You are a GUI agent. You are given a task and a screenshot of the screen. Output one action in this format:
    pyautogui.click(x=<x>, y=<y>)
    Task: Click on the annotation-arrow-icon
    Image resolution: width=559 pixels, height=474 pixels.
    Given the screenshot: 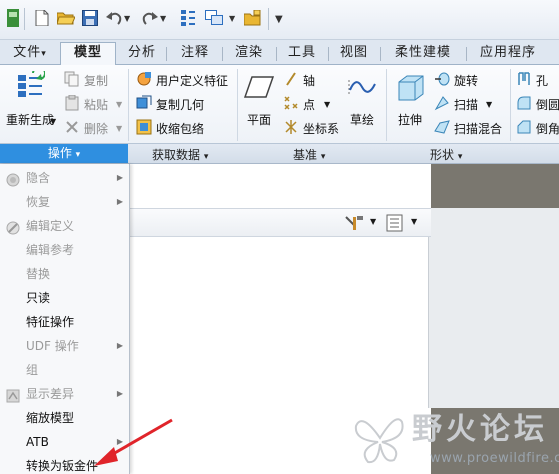 What is the action you would take?
    pyautogui.click(x=133, y=442)
    